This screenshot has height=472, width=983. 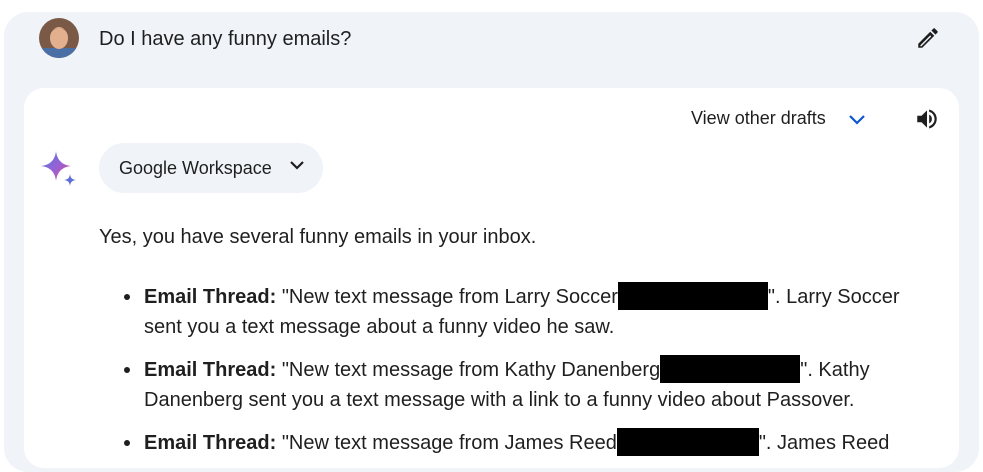 I want to click on google-workspace-chip: Google Workspace, so click(x=211, y=168).